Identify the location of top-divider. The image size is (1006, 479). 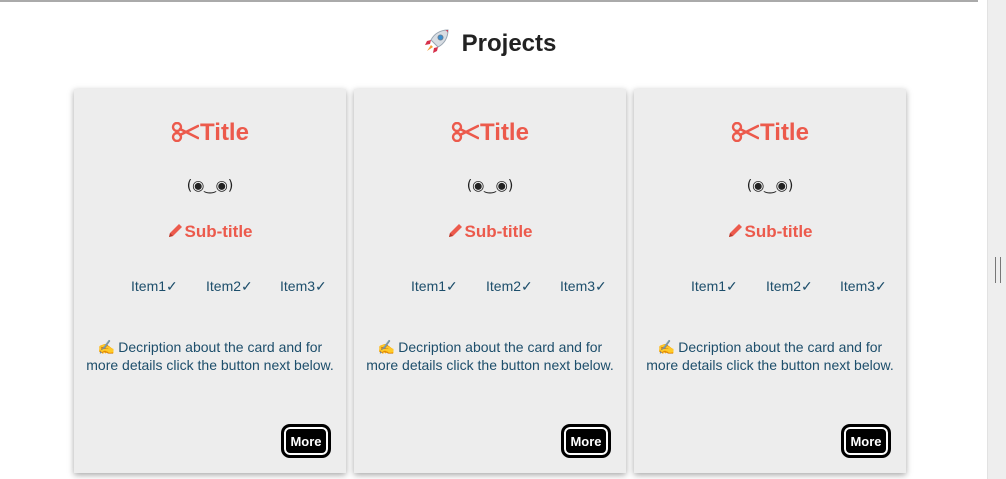
(489, 1).